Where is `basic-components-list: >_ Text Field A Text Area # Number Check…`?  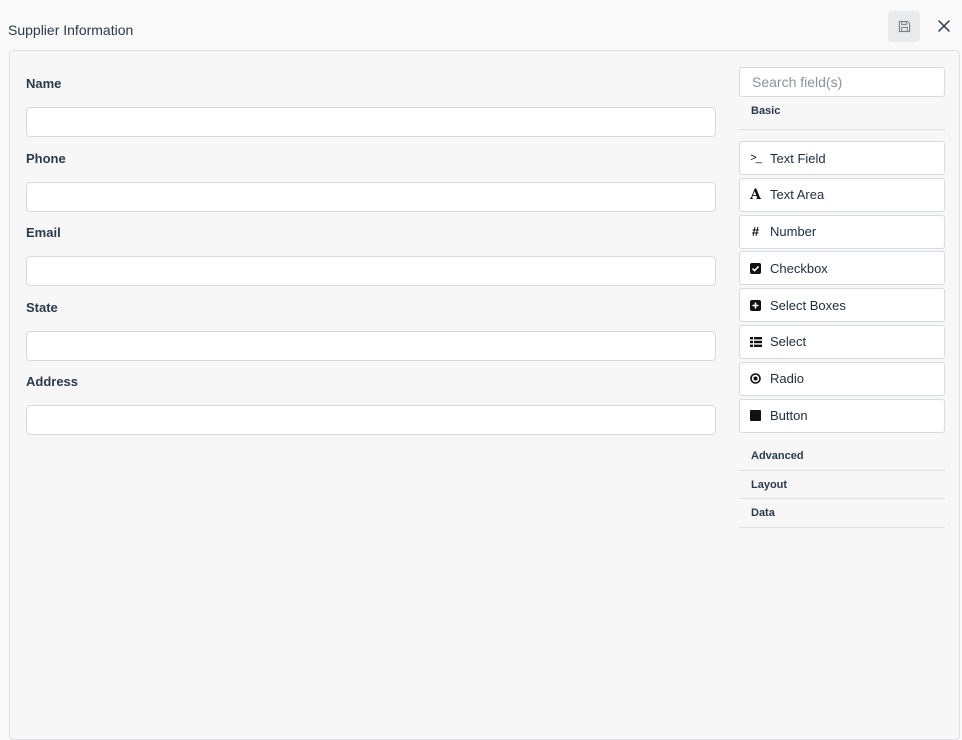
basic-components-list: >_ Text Field A Text Area # Number Check… is located at coordinates (842, 288).